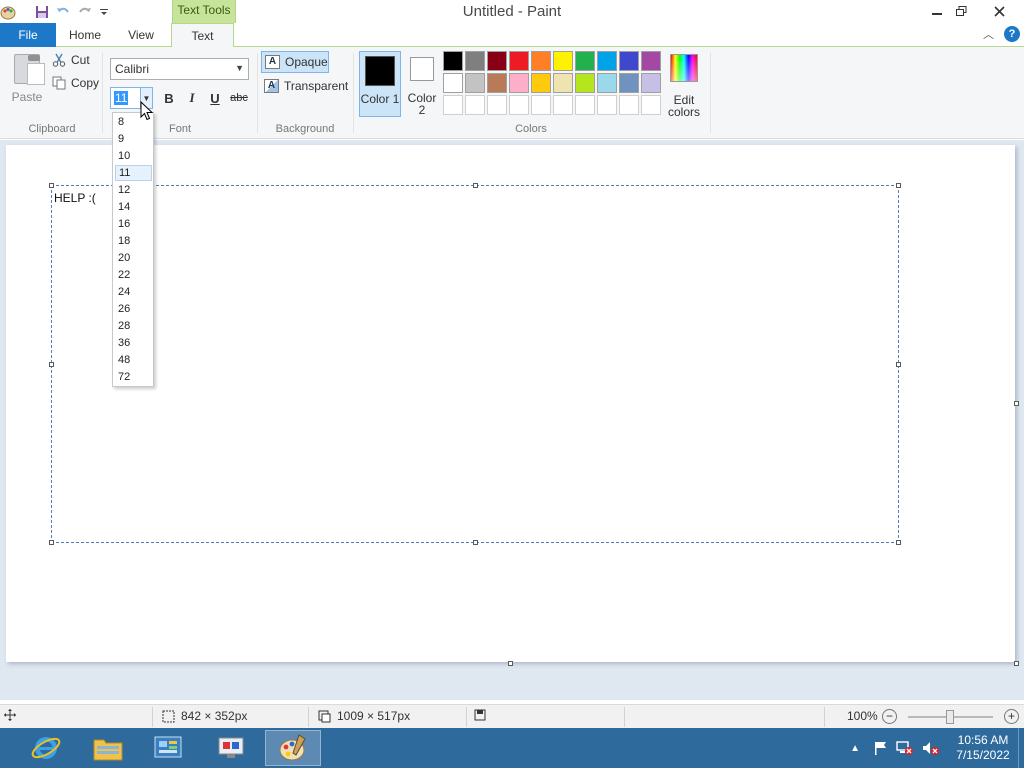  I want to click on minimize-ribbon-icon: ︿, so click(988, 34).